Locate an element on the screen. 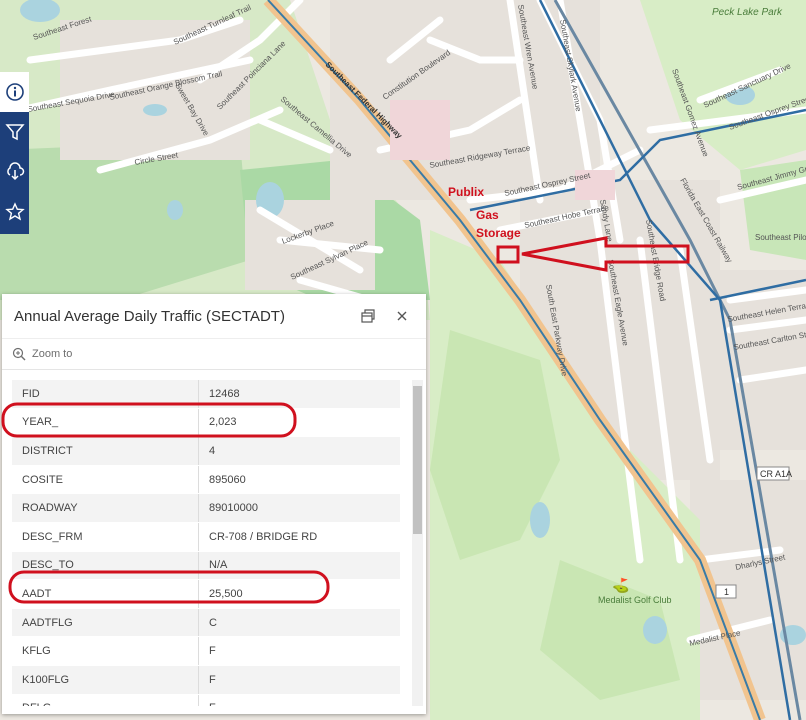 The image size is (806, 720). place-label: Medalist Golf Club is located at coordinates (635, 600).